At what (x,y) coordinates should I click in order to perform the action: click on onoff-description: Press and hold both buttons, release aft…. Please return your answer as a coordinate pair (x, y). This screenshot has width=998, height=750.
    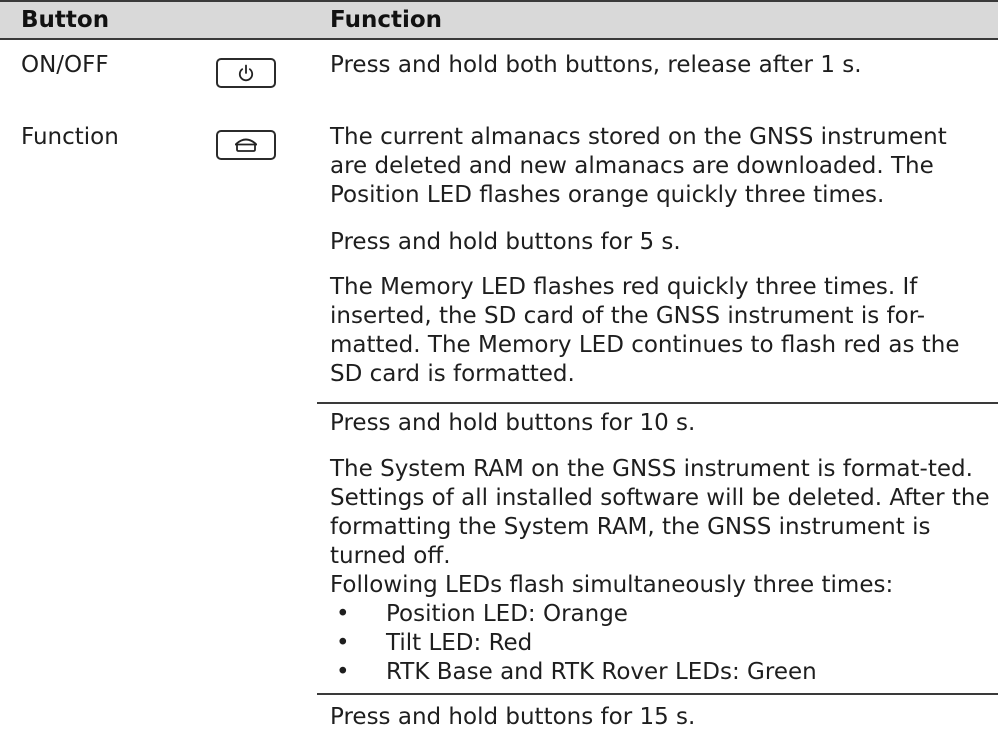
    Looking at the image, I should click on (596, 65).